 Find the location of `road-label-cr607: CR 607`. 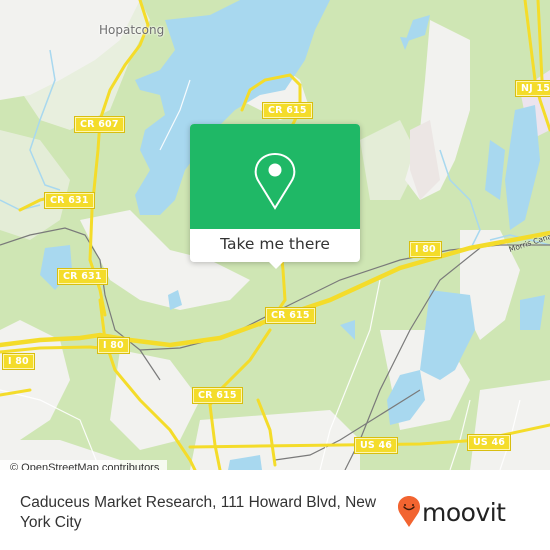

road-label-cr607: CR 607 is located at coordinates (99, 124).